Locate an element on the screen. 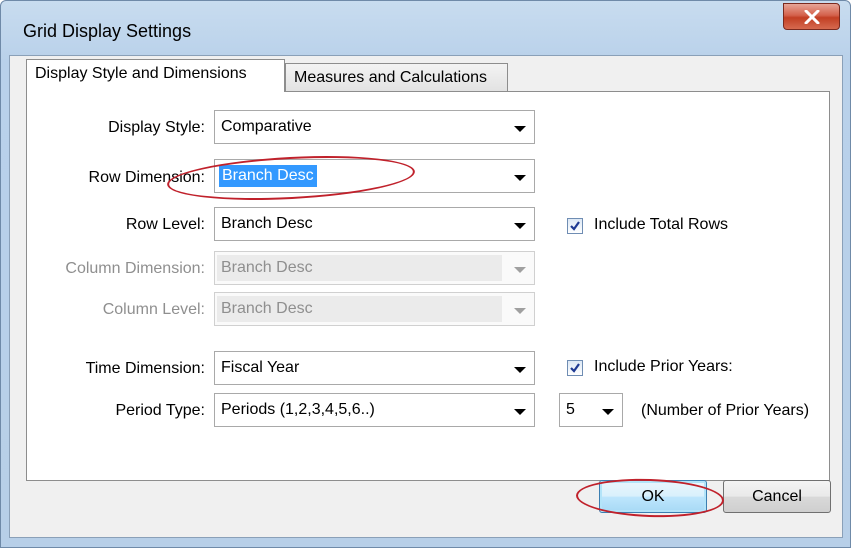 The height and width of the screenshot is (548, 851). row-dimension-value: Branch Desc is located at coordinates (268, 176).